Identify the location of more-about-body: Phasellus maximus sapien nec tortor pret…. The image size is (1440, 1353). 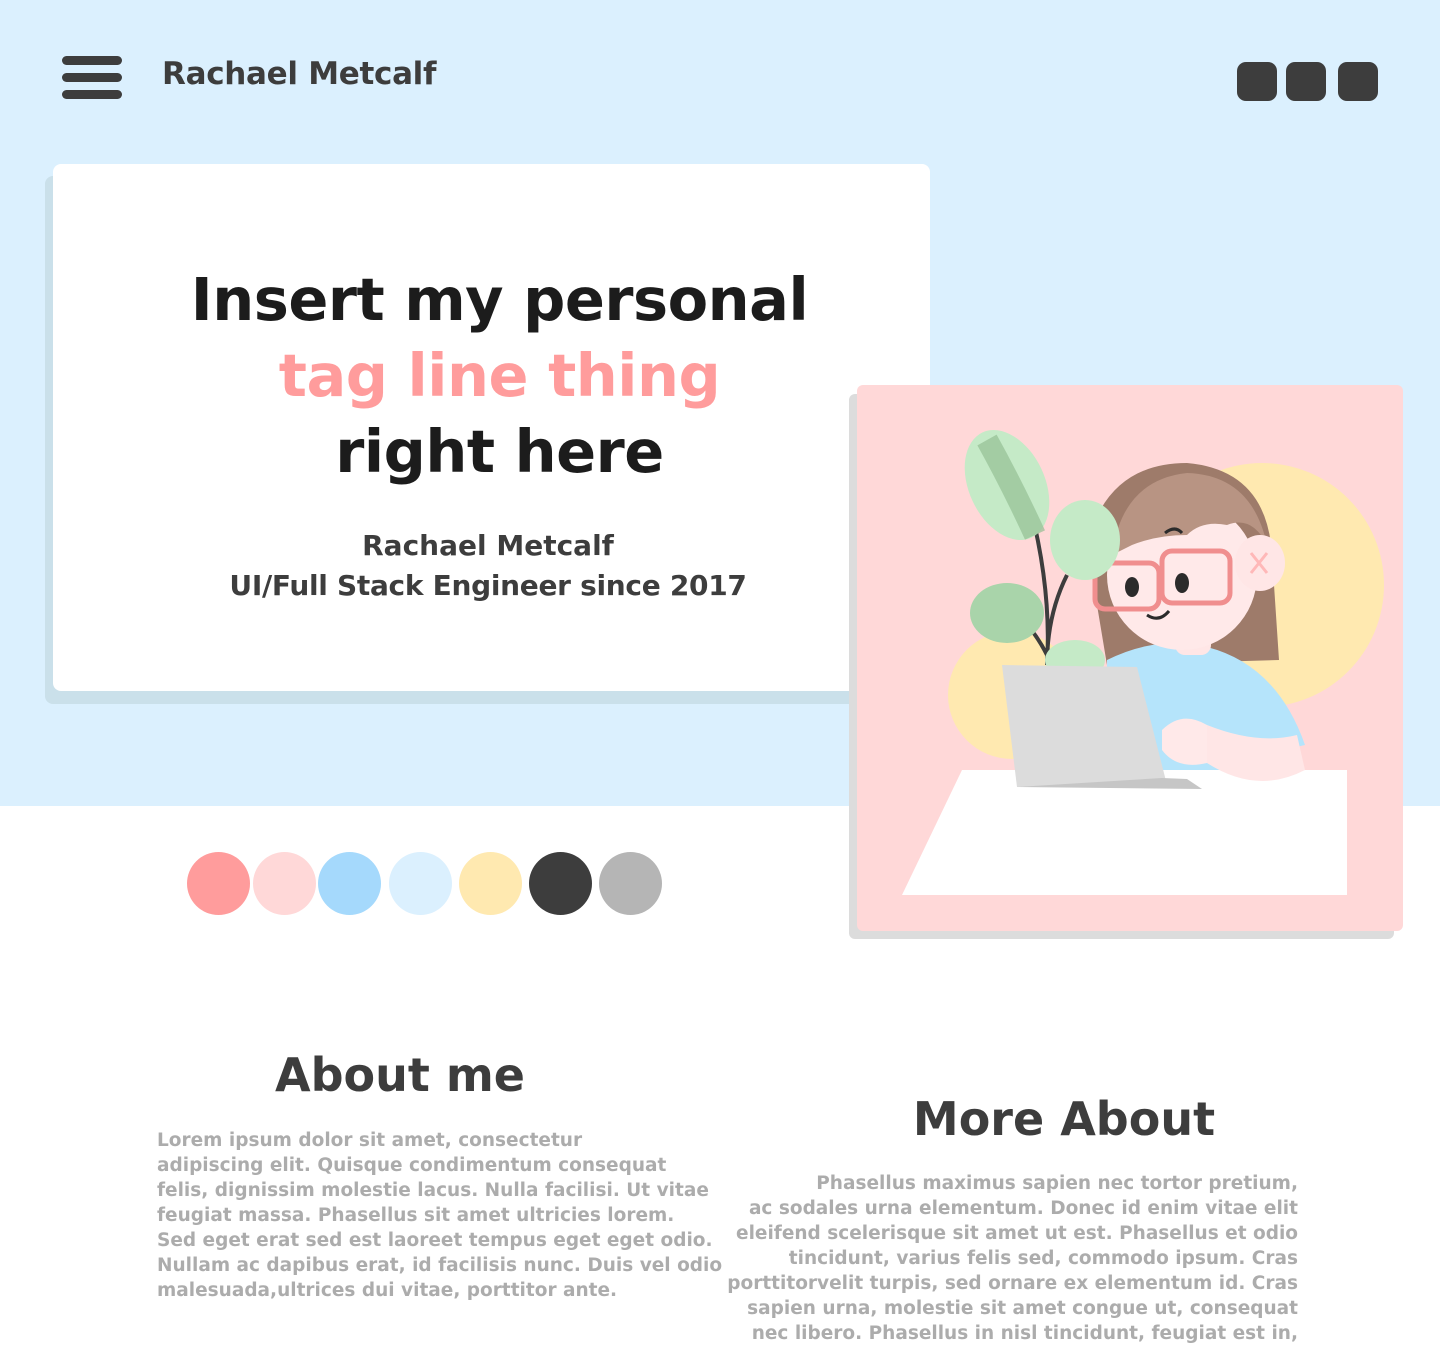
(999, 1258).